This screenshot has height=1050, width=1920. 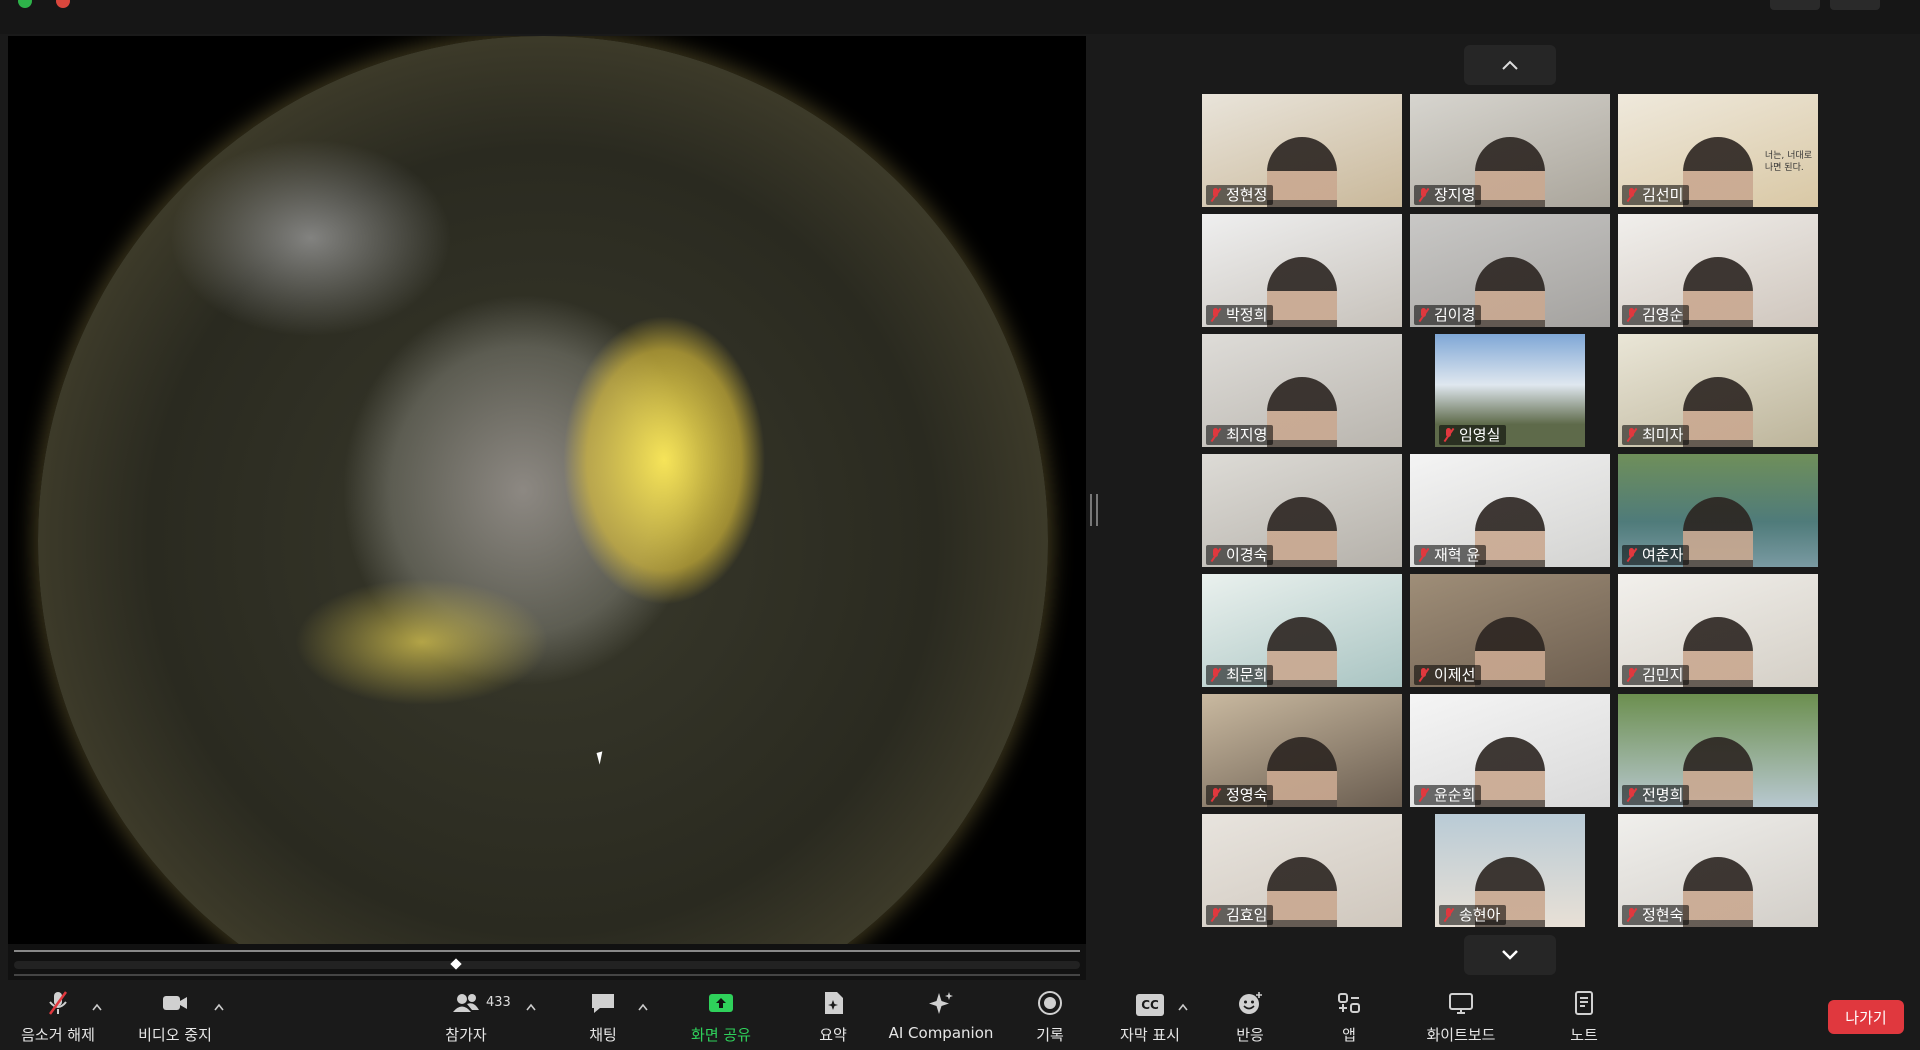 I want to click on participant-tile: 최미자, so click(x=1718, y=390).